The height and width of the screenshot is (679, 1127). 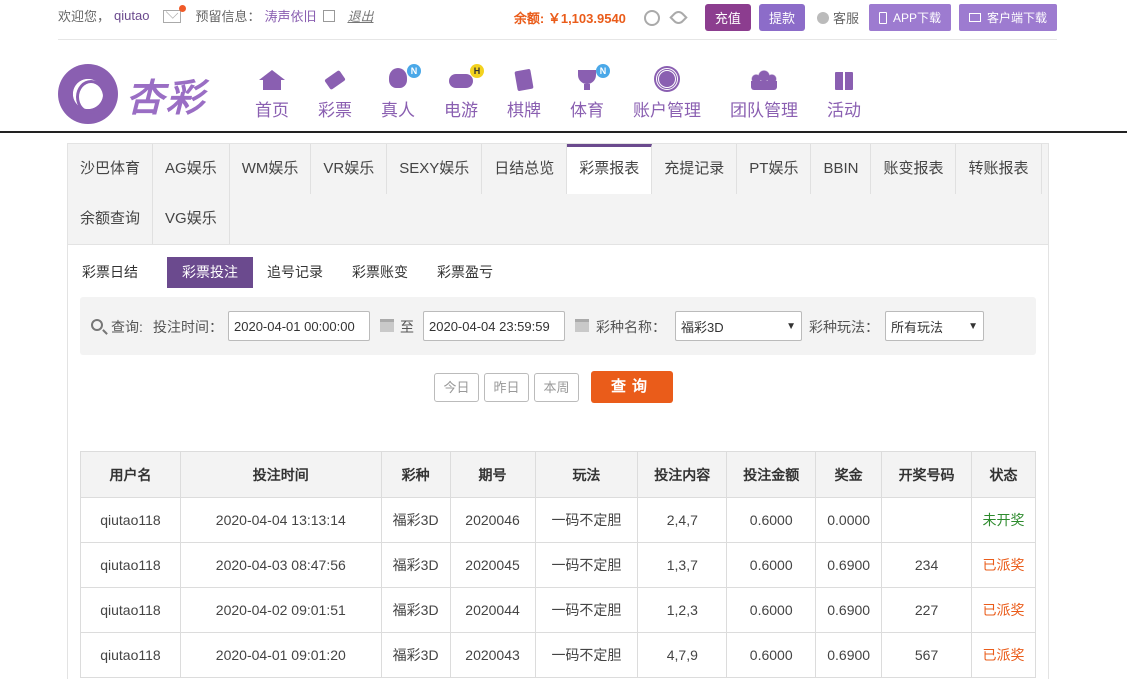 What do you see at coordinates (651, 17) in the screenshot?
I see `refresh-icon` at bounding box center [651, 17].